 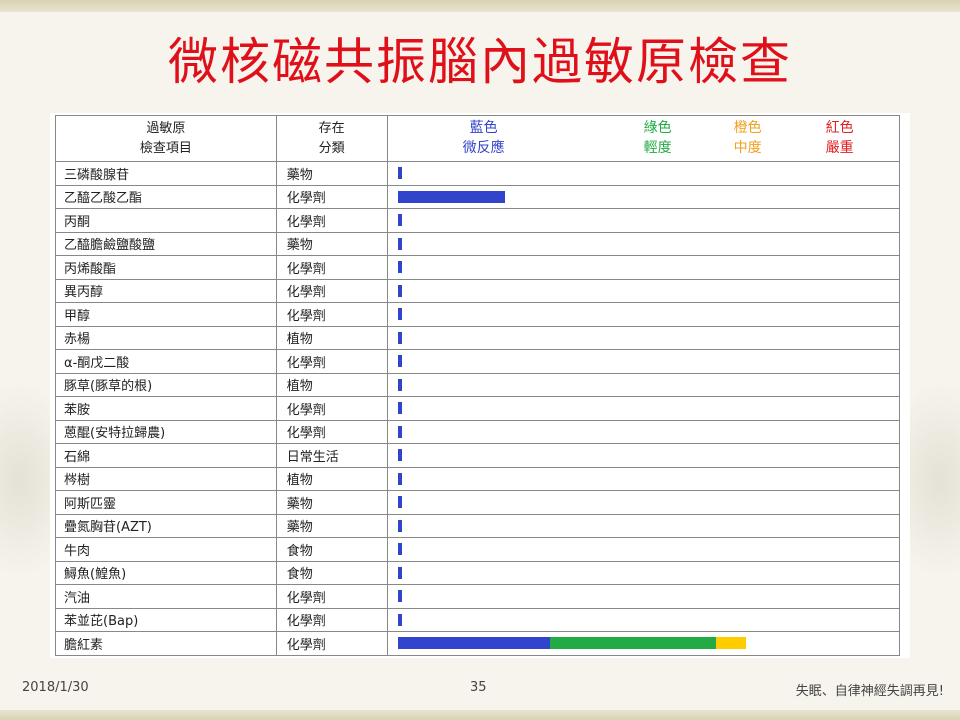 What do you see at coordinates (166, 220) in the screenshot?
I see `allergen-name: 丙酮` at bounding box center [166, 220].